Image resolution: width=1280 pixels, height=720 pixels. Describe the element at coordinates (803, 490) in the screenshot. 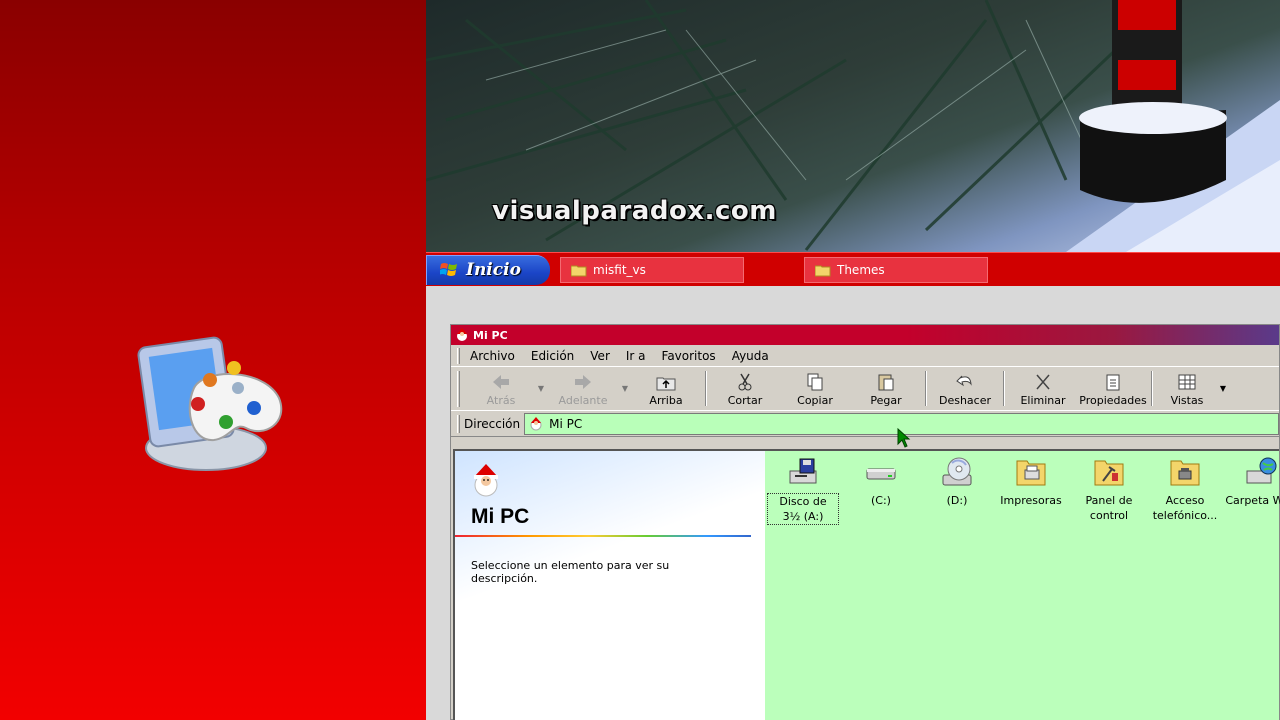

I see `item-floppy-drive: Disco de 3½ (A:)` at that location.